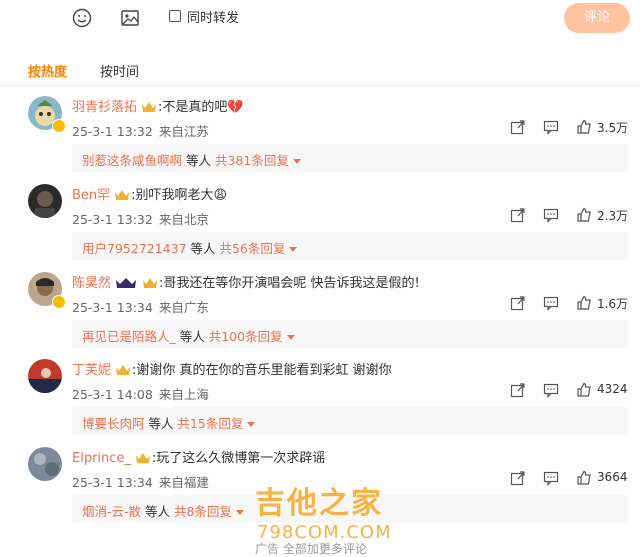  I want to click on comment-location: 来自广东, so click(183, 307).